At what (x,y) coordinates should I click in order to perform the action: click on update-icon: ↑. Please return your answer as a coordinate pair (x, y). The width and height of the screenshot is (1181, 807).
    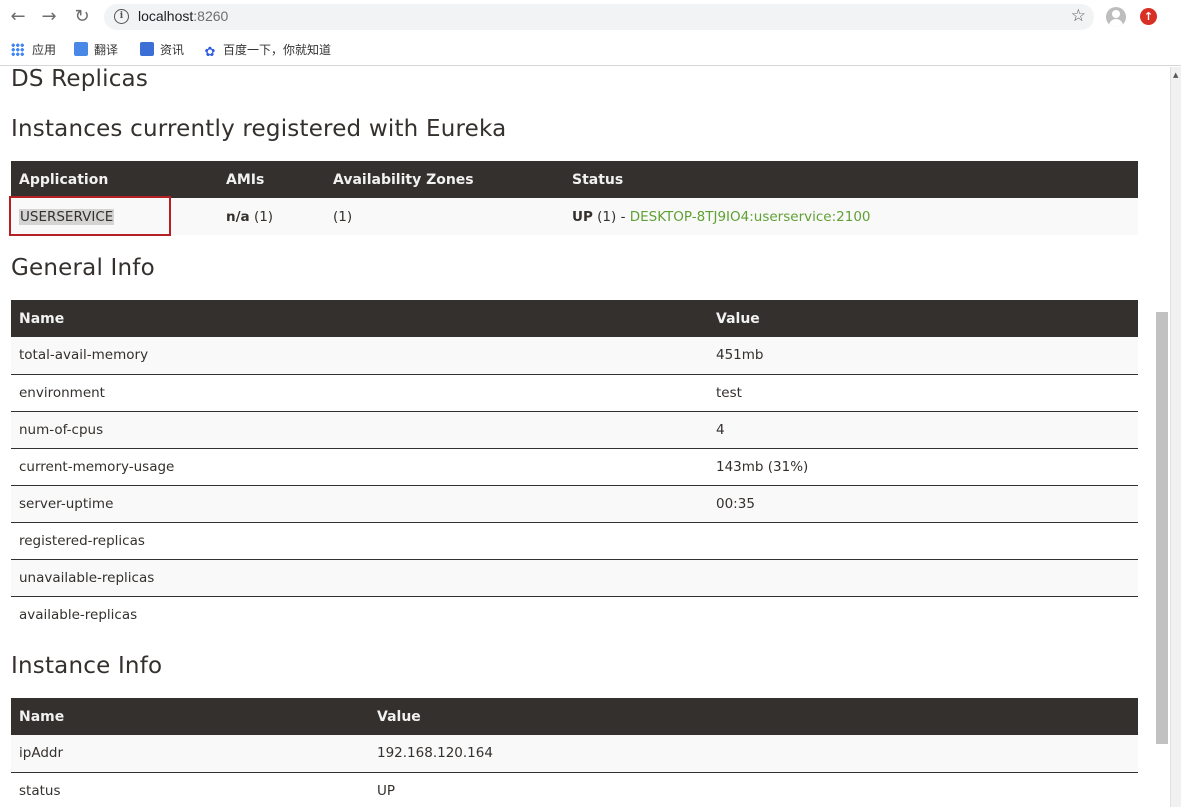
    Looking at the image, I should click on (1148, 16).